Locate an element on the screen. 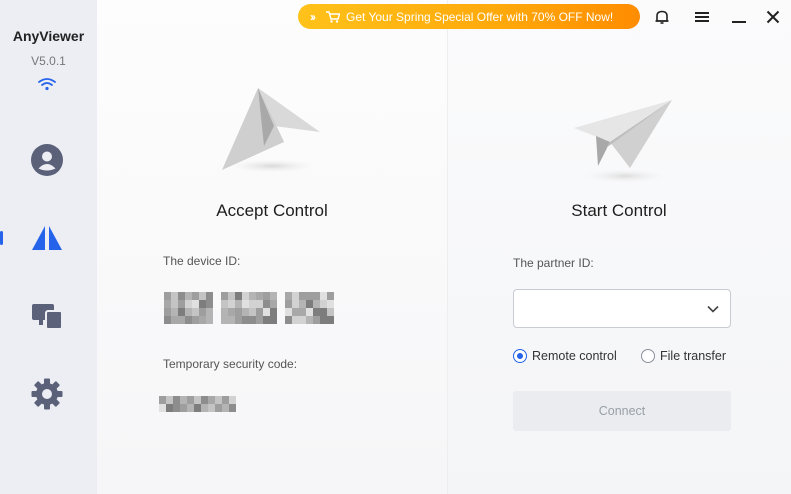 This screenshot has width=791, height=494. sidebar-item-devices is located at coordinates (47, 316).